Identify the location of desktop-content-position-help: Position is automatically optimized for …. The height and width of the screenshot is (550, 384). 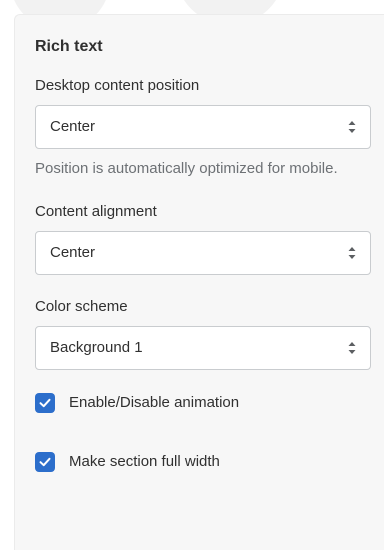
(186, 168).